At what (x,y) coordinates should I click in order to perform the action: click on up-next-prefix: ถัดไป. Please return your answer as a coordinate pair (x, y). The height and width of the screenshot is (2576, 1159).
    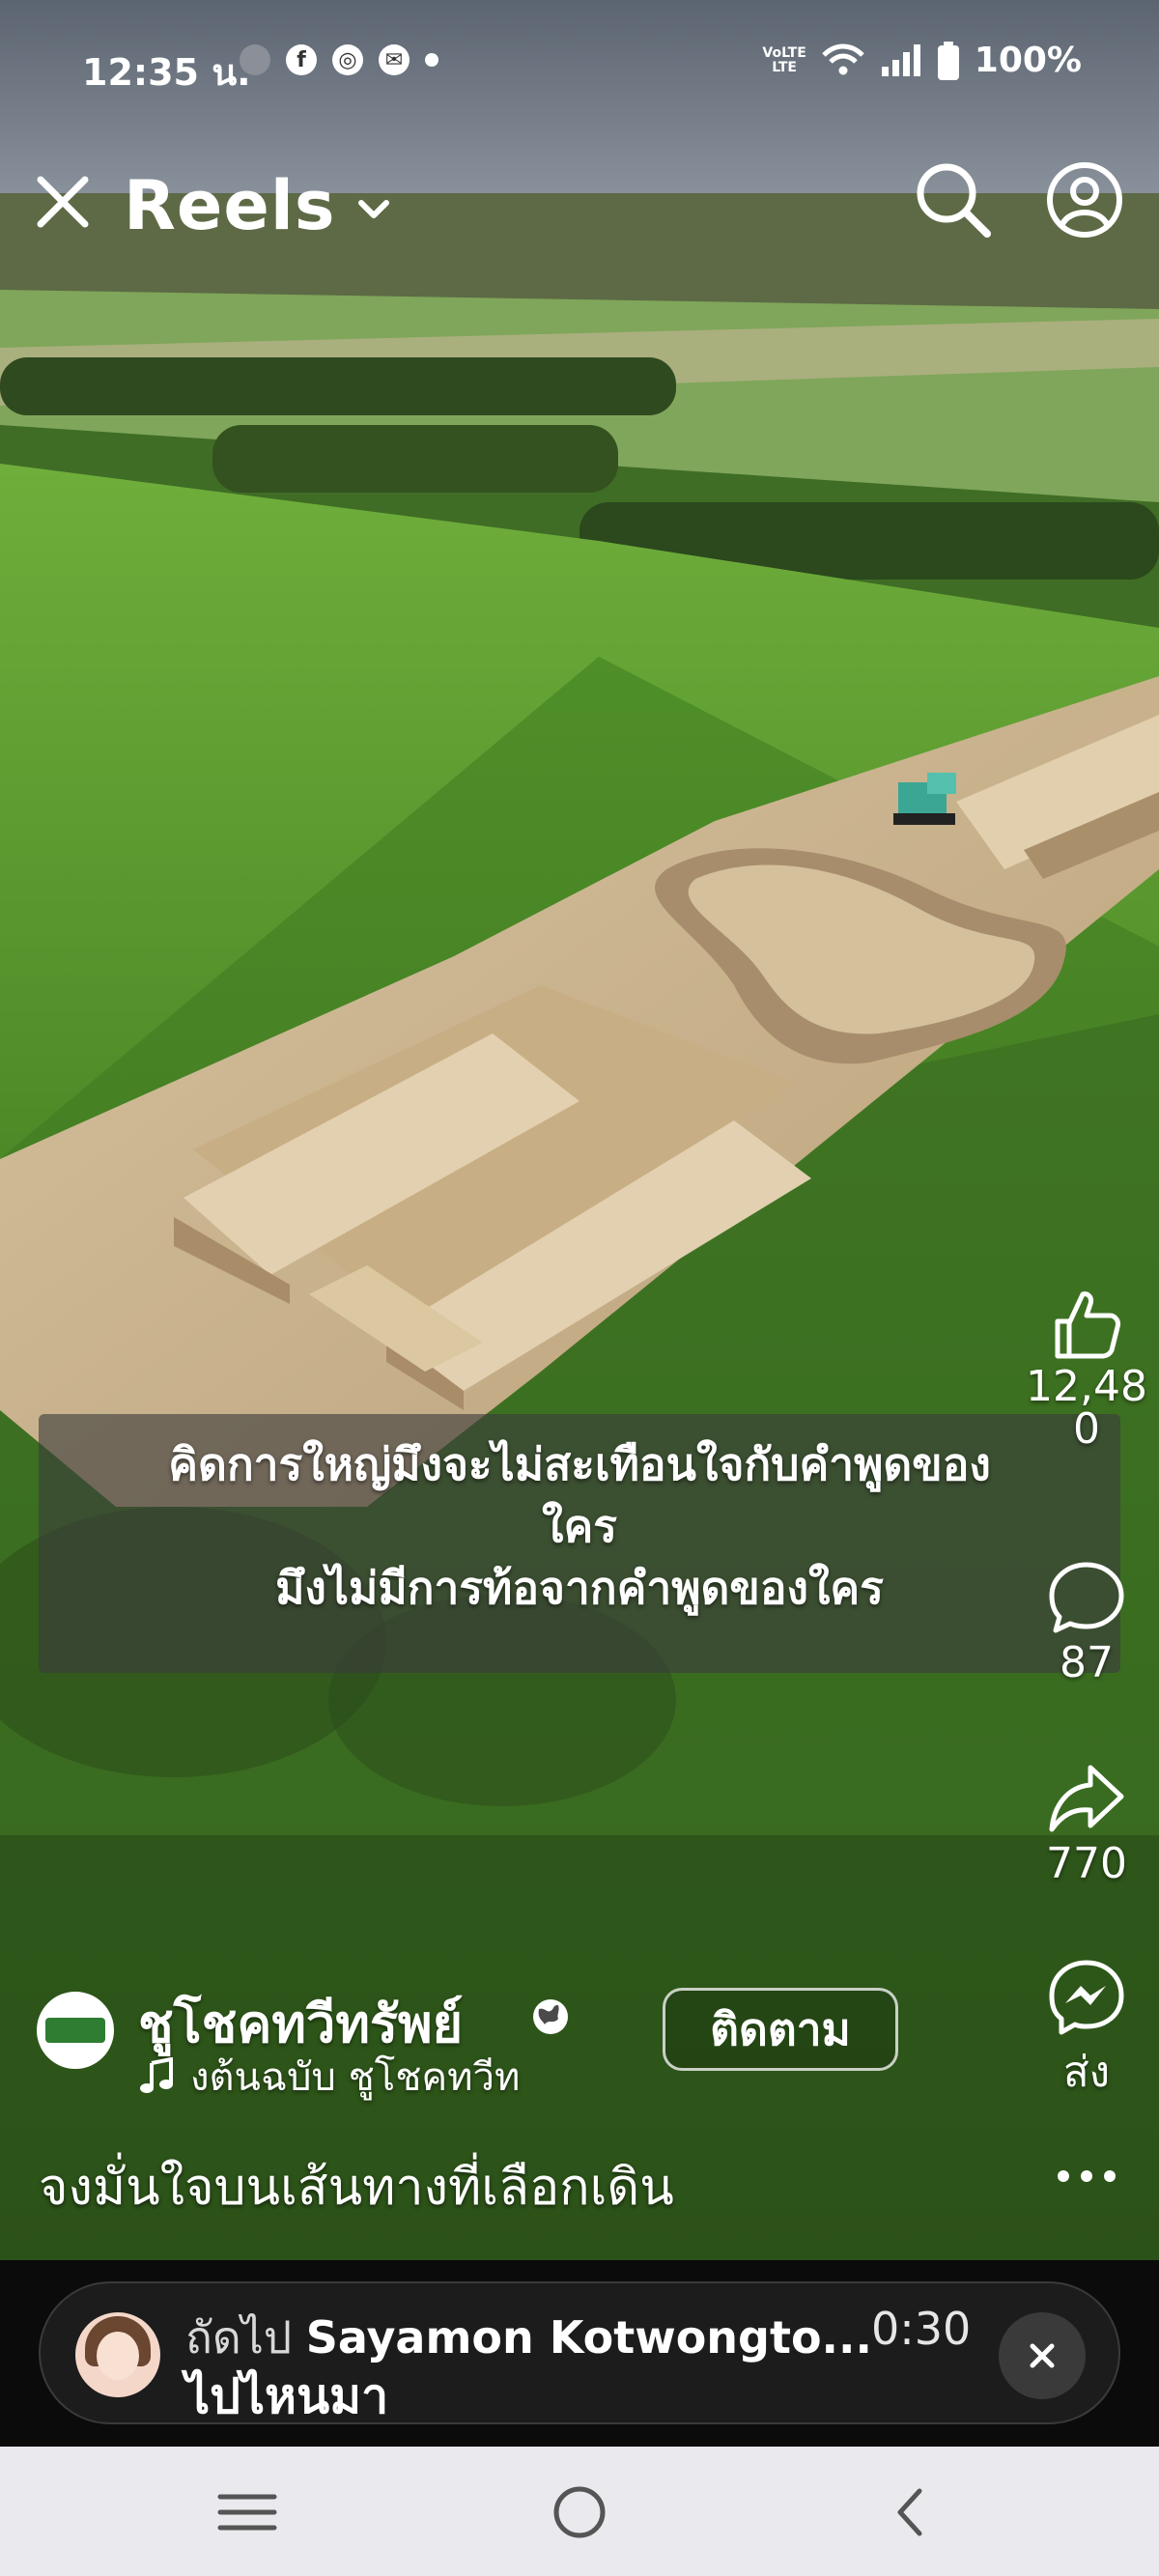
    Looking at the image, I should click on (239, 2337).